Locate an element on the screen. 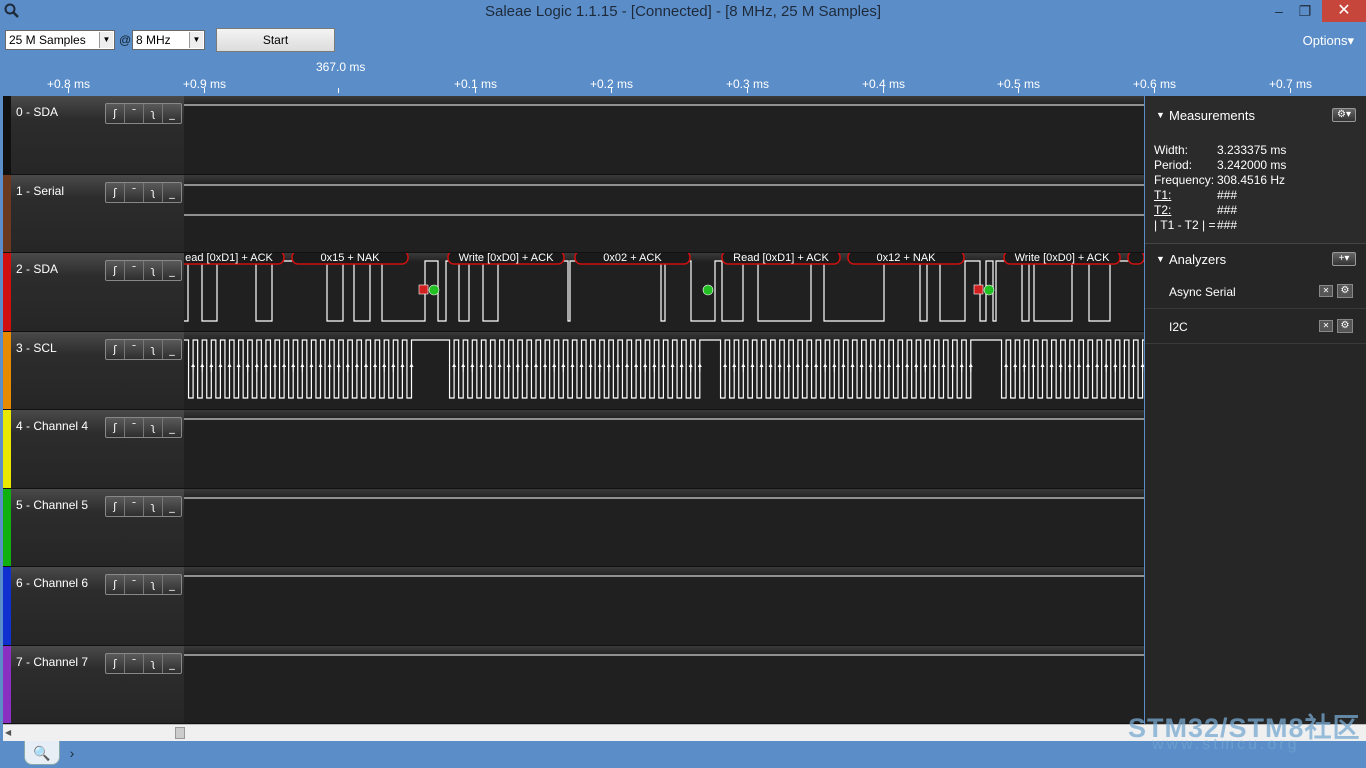 Image resolution: width=1366 pixels, height=768 pixels. i2c-frame-bubble is located at coordinates (1135, 259).